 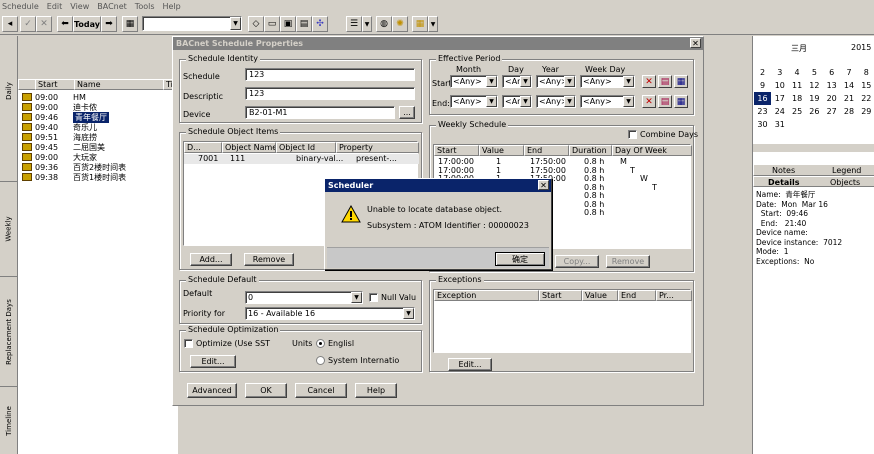 I want to click on network-icon: ✣, so click(x=320, y=24).